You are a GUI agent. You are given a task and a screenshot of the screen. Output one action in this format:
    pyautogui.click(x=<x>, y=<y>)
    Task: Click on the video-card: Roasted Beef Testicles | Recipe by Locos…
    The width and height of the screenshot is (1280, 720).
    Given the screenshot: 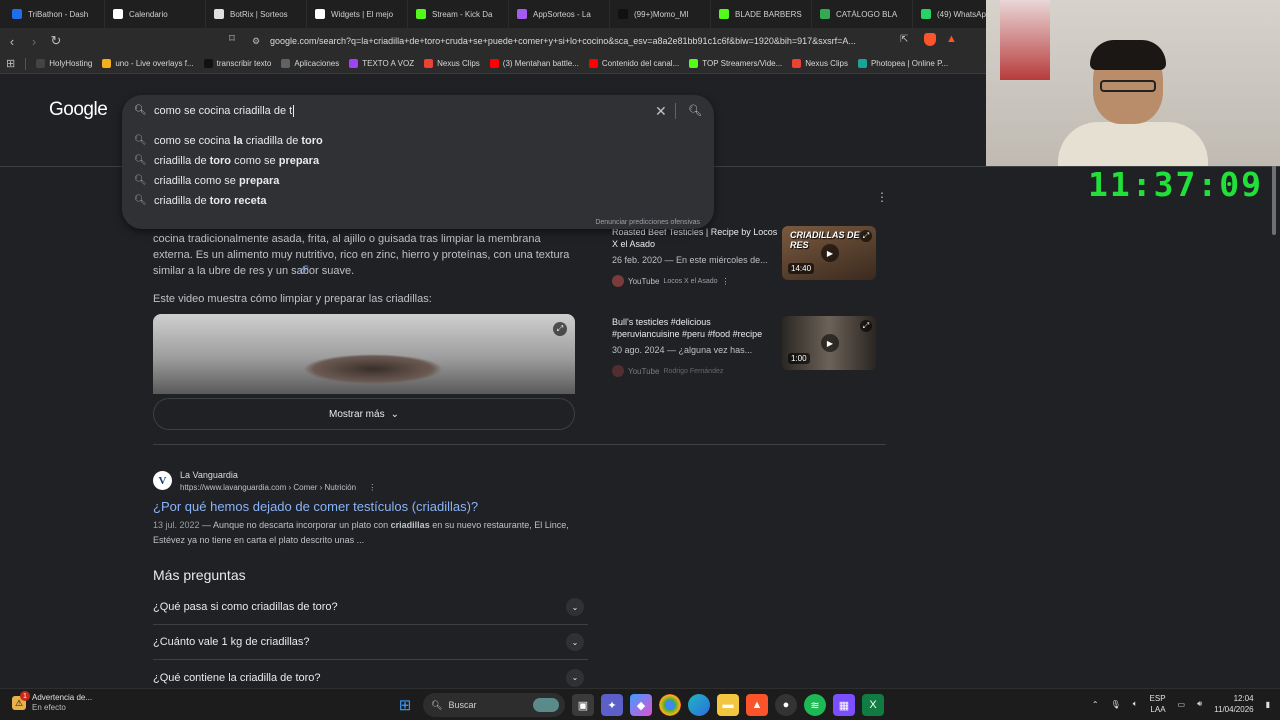 What is the action you would take?
    pyautogui.click(x=745, y=266)
    